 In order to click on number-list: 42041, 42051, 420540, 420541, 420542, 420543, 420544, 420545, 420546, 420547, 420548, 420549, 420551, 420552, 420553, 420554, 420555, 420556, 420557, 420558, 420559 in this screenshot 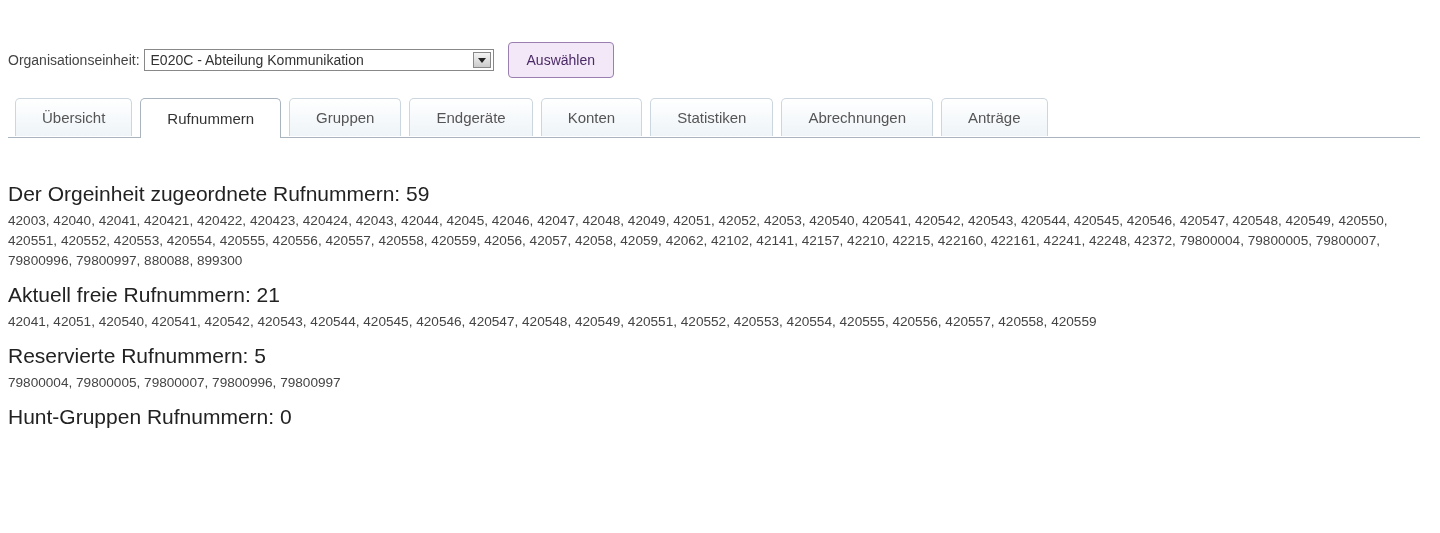, I will do `click(720, 322)`.